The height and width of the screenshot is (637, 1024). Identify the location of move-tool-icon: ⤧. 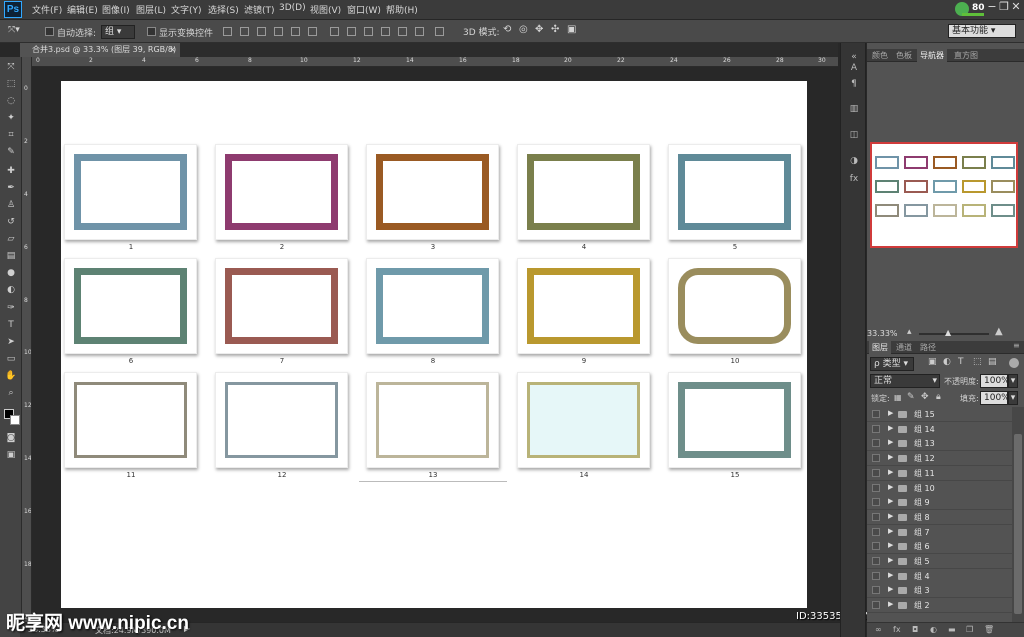
(11, 67).